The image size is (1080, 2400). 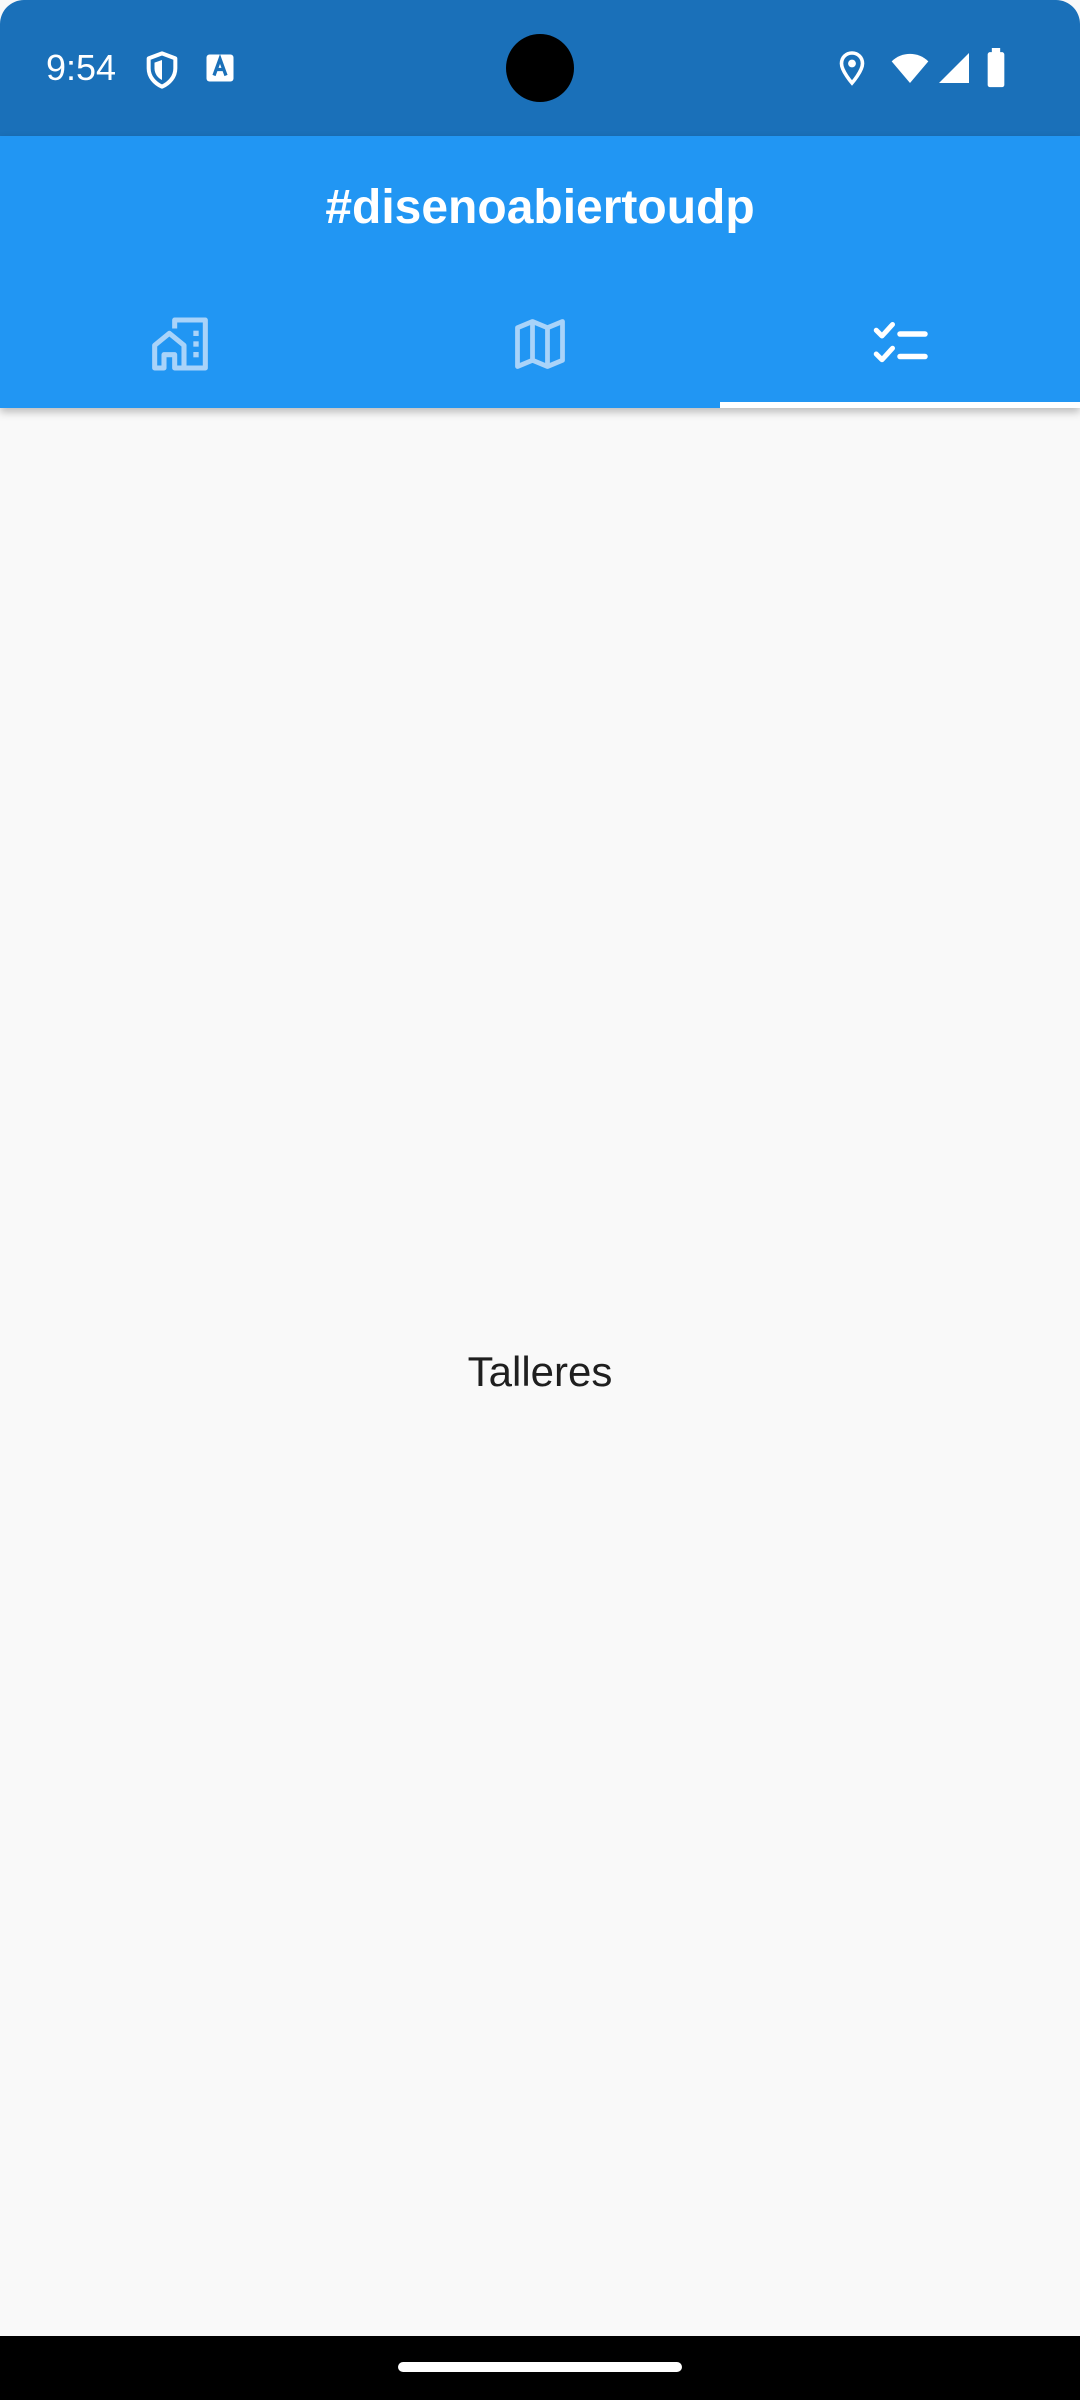 What do you see at coordinates (162, 70) in the screenshot?
I see `shield-icon` at bounding box center [162, 70].